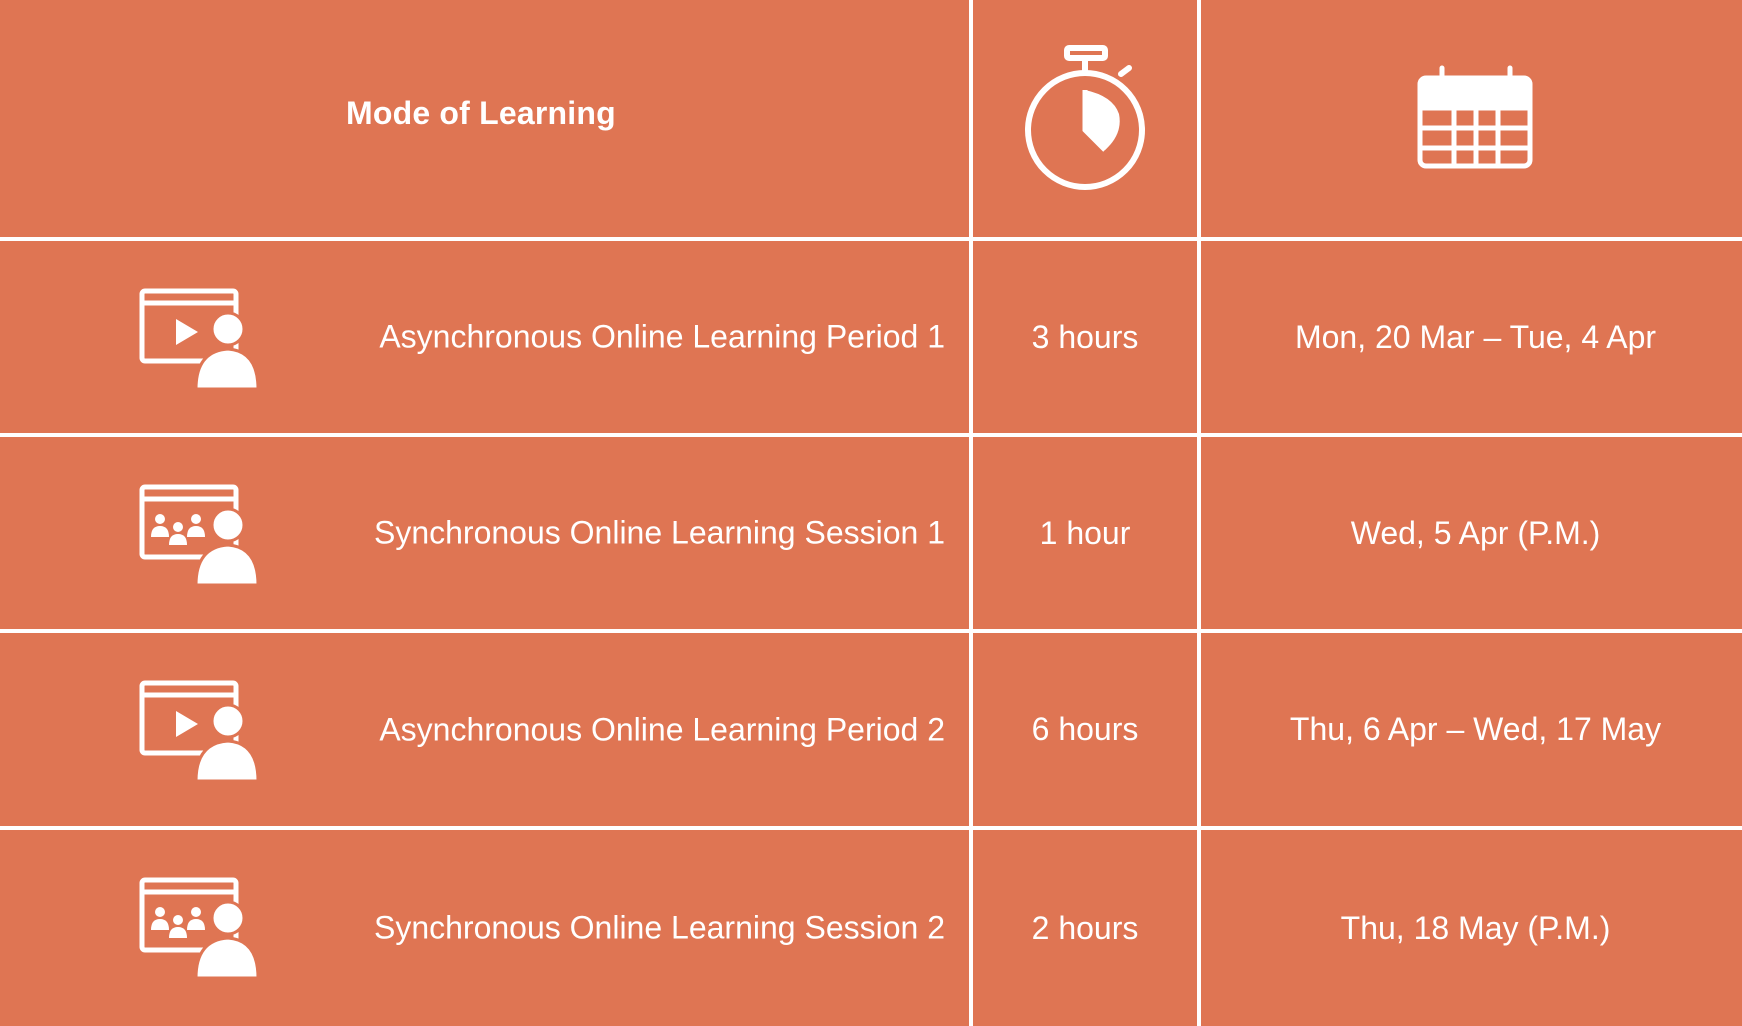 This screenshot has width=1742, height=1026. I want to click on table-row-2-mode-cell: Synchronous Online Learning Session 1, so click(484, 533).